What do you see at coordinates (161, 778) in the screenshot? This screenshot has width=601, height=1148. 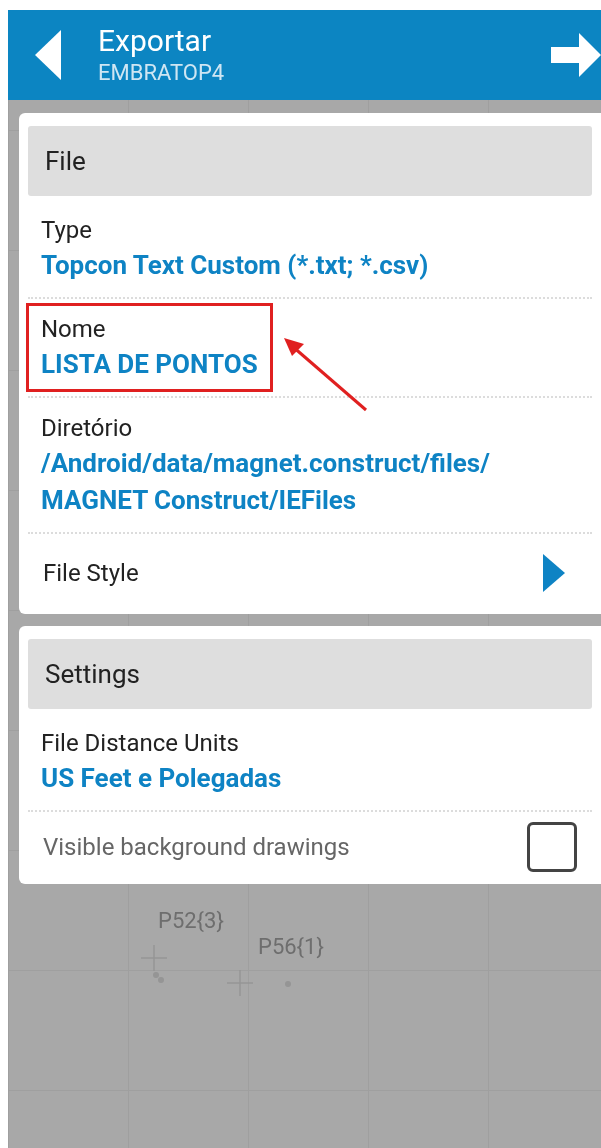 I see `field-value: US Feet e Polegadas` at bounding box center [161, 778].